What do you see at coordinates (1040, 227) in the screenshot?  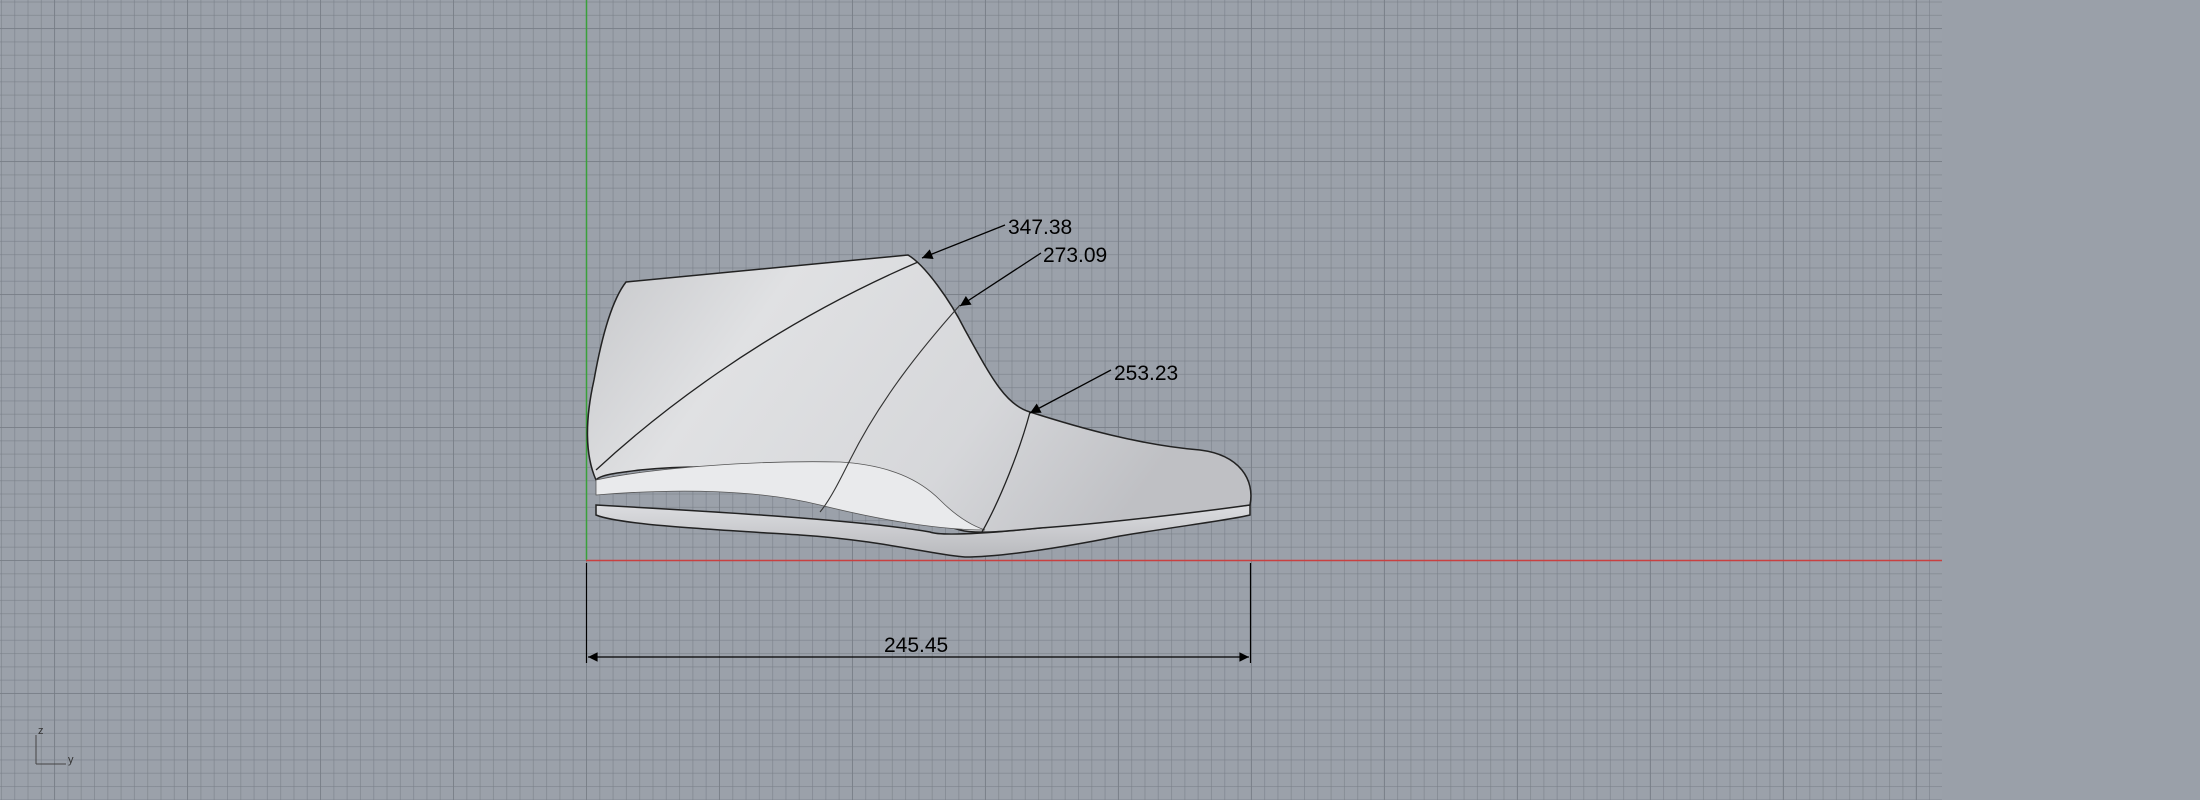 I see `dimension-heel-top-label: 347.38` at bounding box center [1040, 227].